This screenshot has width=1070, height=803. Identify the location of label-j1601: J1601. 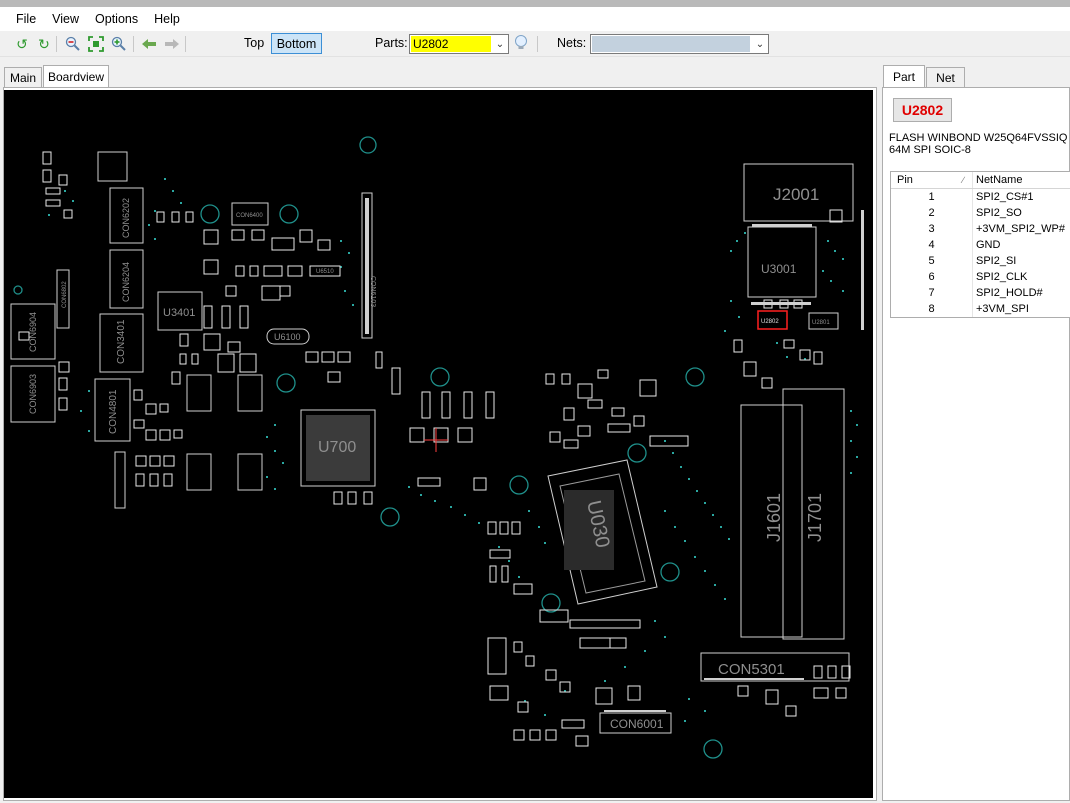
(774, 517).